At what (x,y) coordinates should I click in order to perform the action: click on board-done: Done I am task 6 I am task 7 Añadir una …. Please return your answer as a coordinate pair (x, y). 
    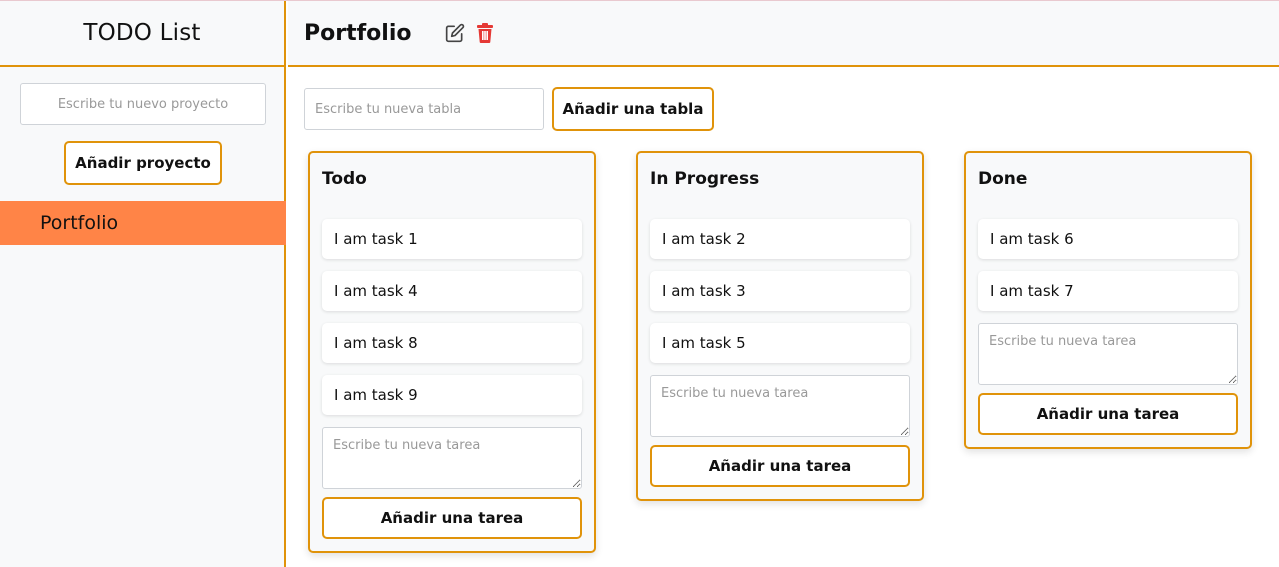
    Looking at the image, I should click on (1108, 300).